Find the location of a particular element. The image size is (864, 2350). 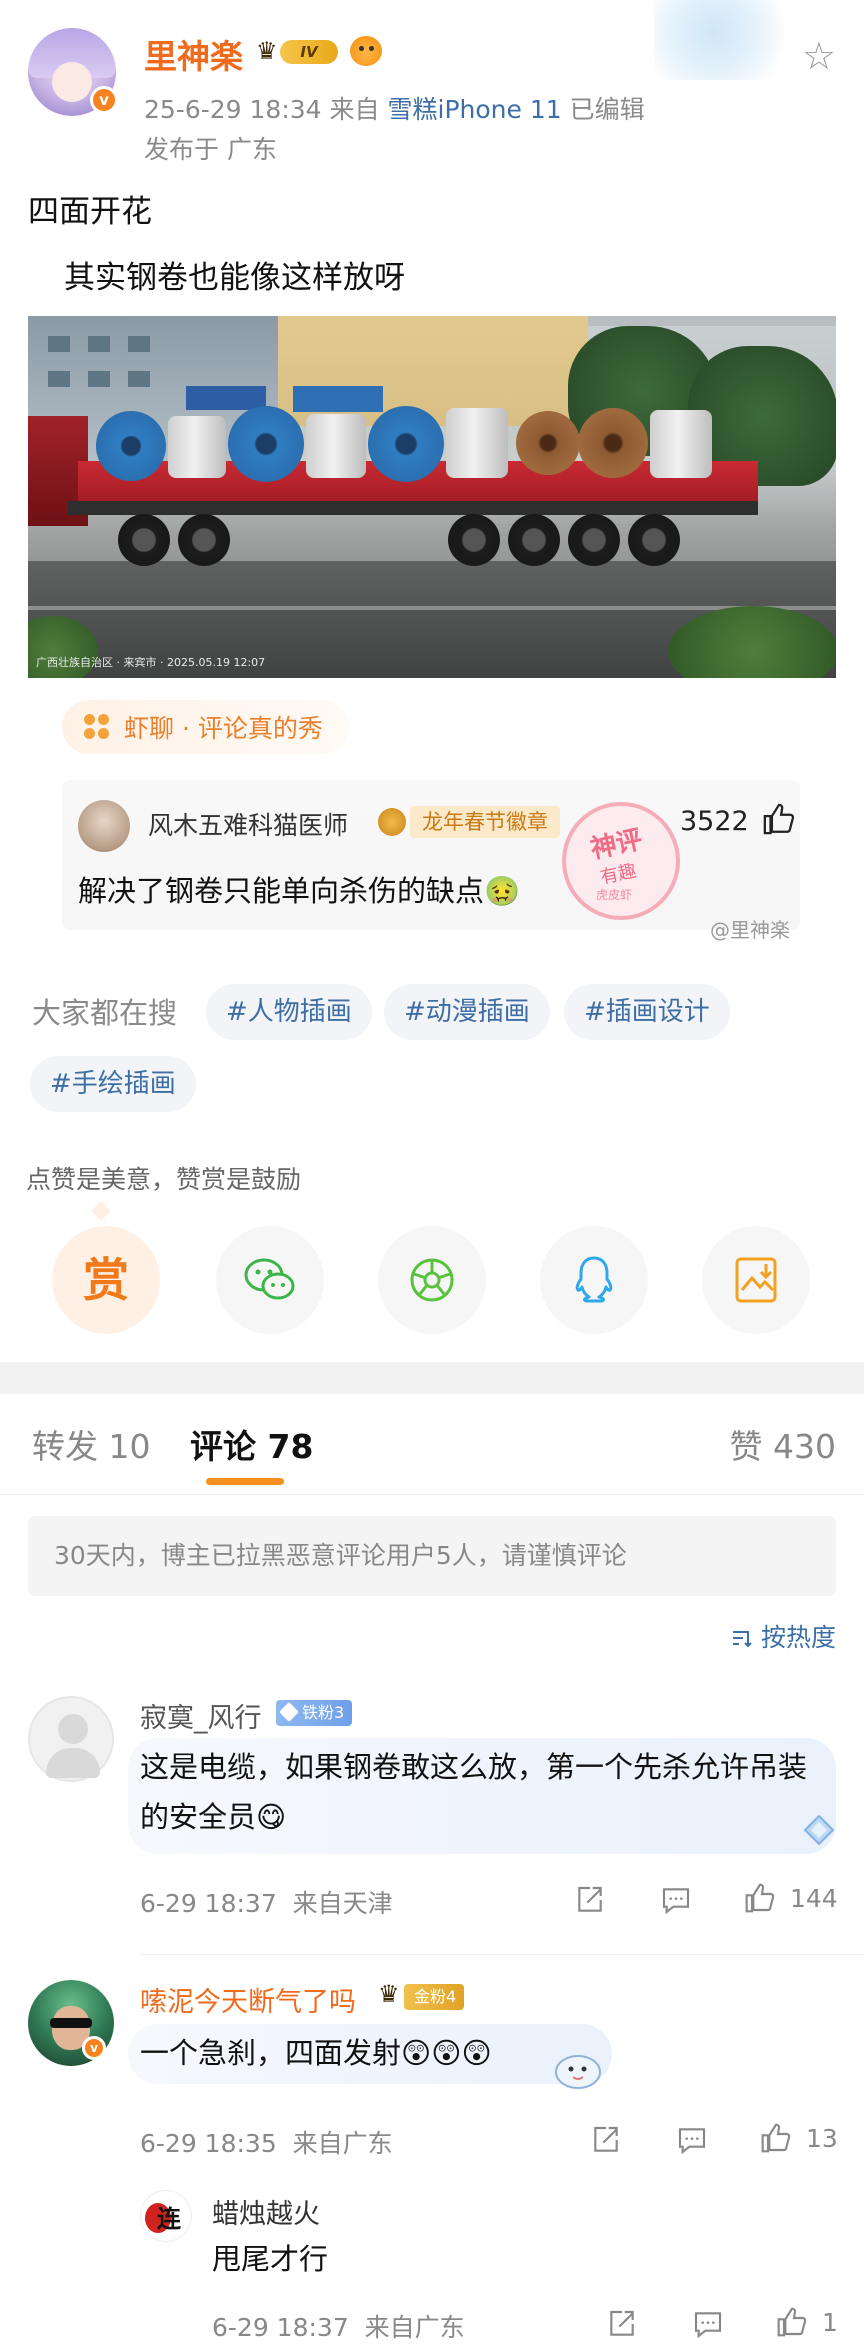

search-tag: #插画设计 is located at coordinates (647, 1012).